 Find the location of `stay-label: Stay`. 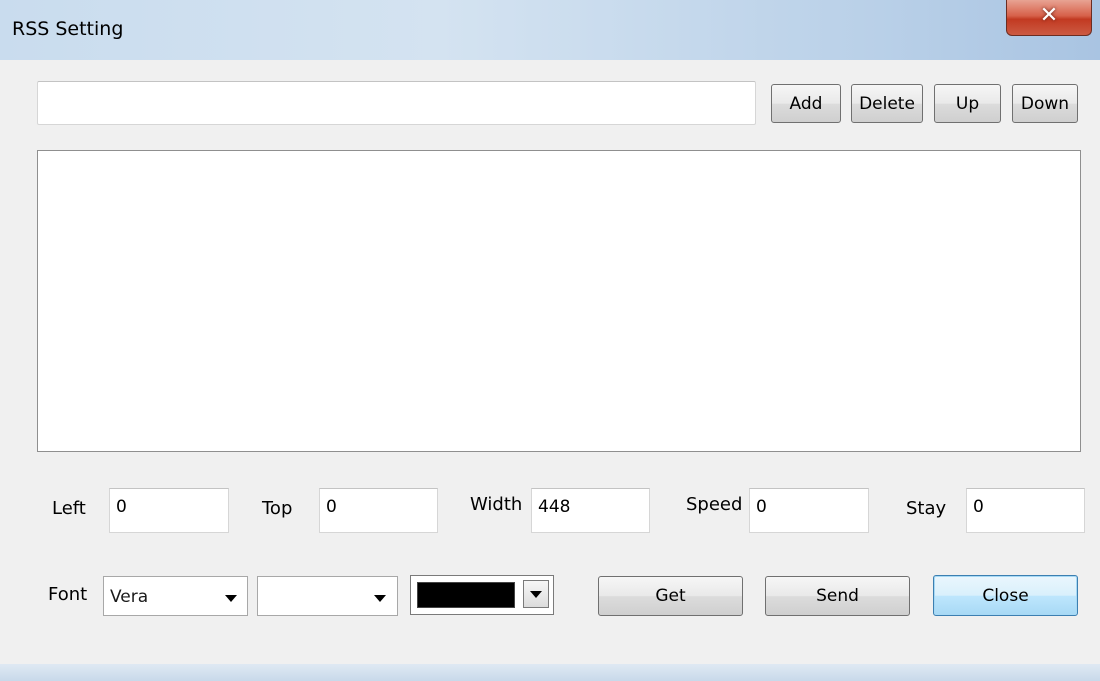

stay-label: Stay is located at coordinates (926, 508).